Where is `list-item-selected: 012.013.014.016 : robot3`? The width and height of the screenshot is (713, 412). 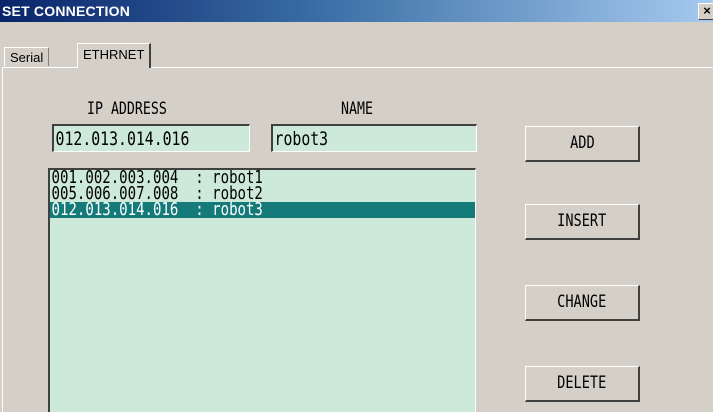 list-item-selected: 012.013.014.016 : robot3 is located at coordinates (262, 210).